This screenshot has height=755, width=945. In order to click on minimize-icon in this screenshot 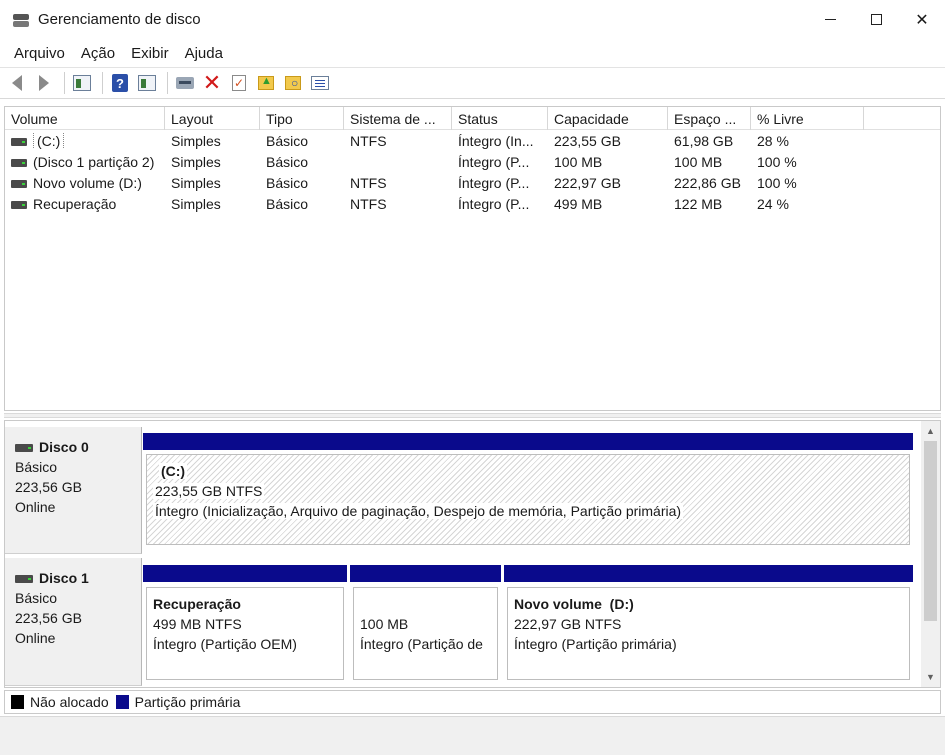, I will do `click(830, 19)`.